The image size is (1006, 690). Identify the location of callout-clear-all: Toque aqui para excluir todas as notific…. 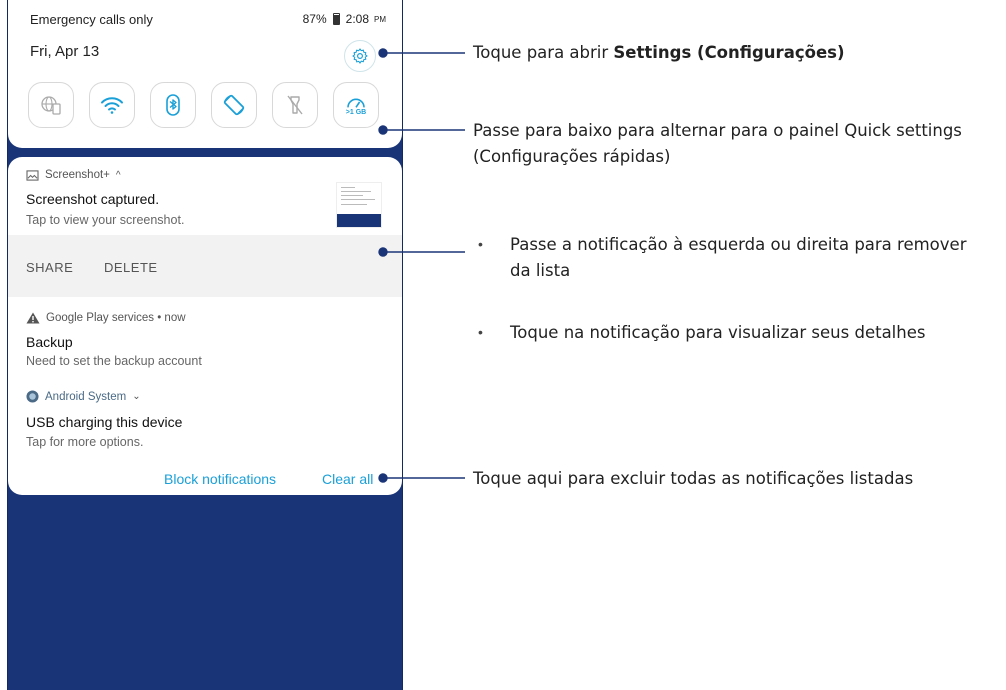
(693, 478).